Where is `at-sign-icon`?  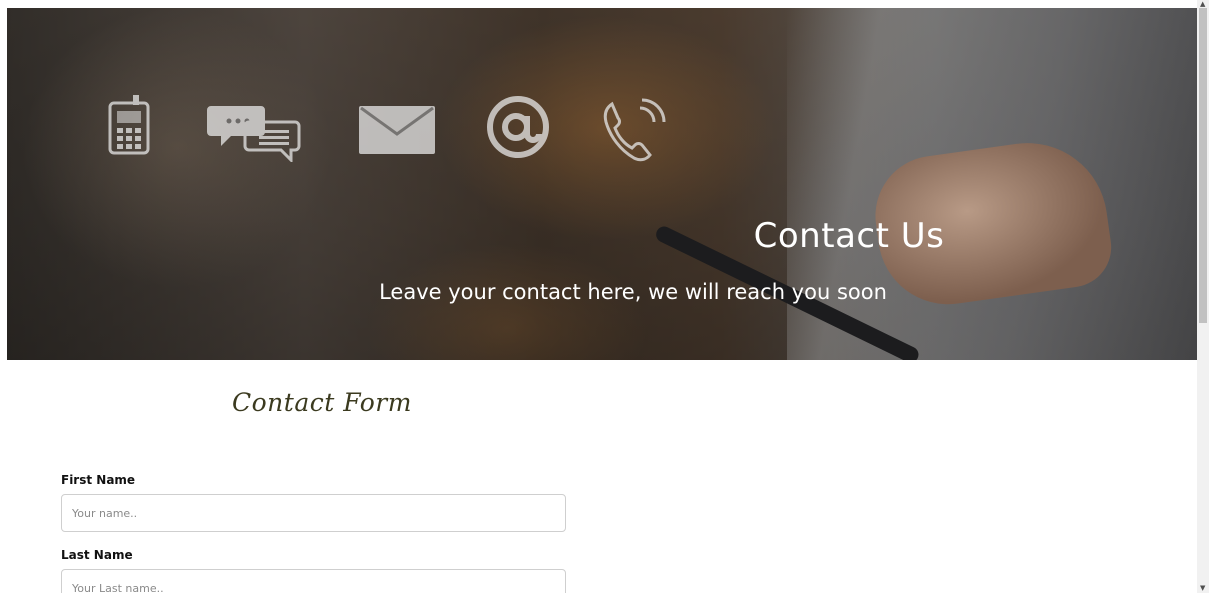 at-sign-icon is located at coordinates (518, 127).